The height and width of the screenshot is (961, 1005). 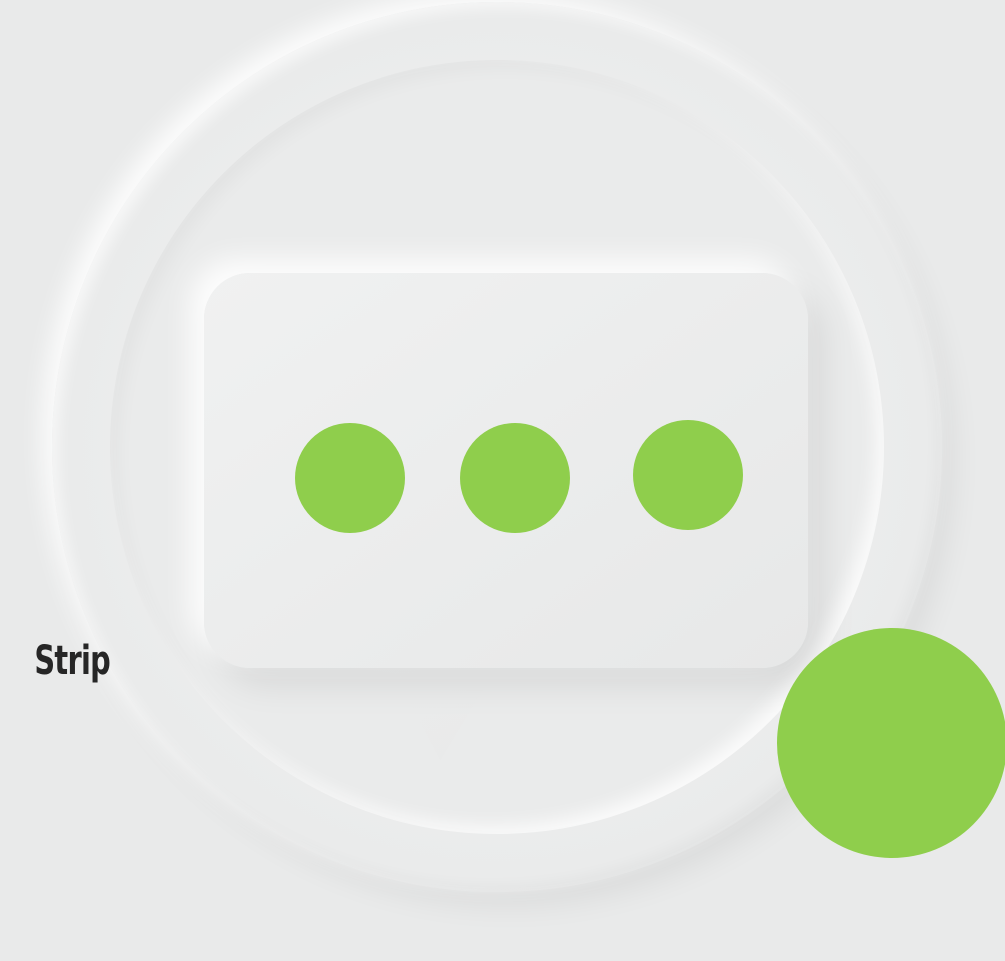 I want to click on strip-label: Strip, so click(x=72, y=661).